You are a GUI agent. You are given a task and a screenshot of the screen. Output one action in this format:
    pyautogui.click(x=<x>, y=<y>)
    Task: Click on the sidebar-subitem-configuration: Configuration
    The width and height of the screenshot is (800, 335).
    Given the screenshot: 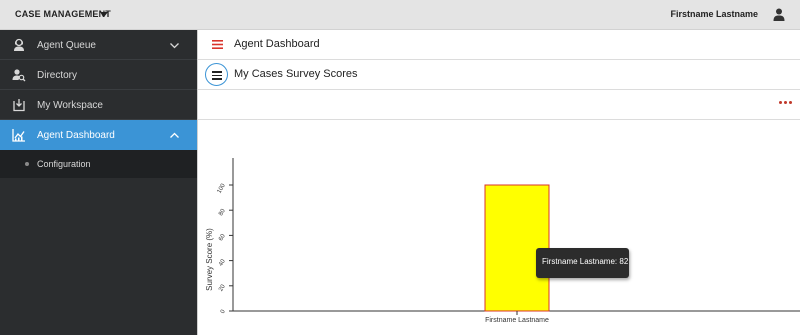 What is the action you would take?
    pyautogui.click(x=98, y=164)
    